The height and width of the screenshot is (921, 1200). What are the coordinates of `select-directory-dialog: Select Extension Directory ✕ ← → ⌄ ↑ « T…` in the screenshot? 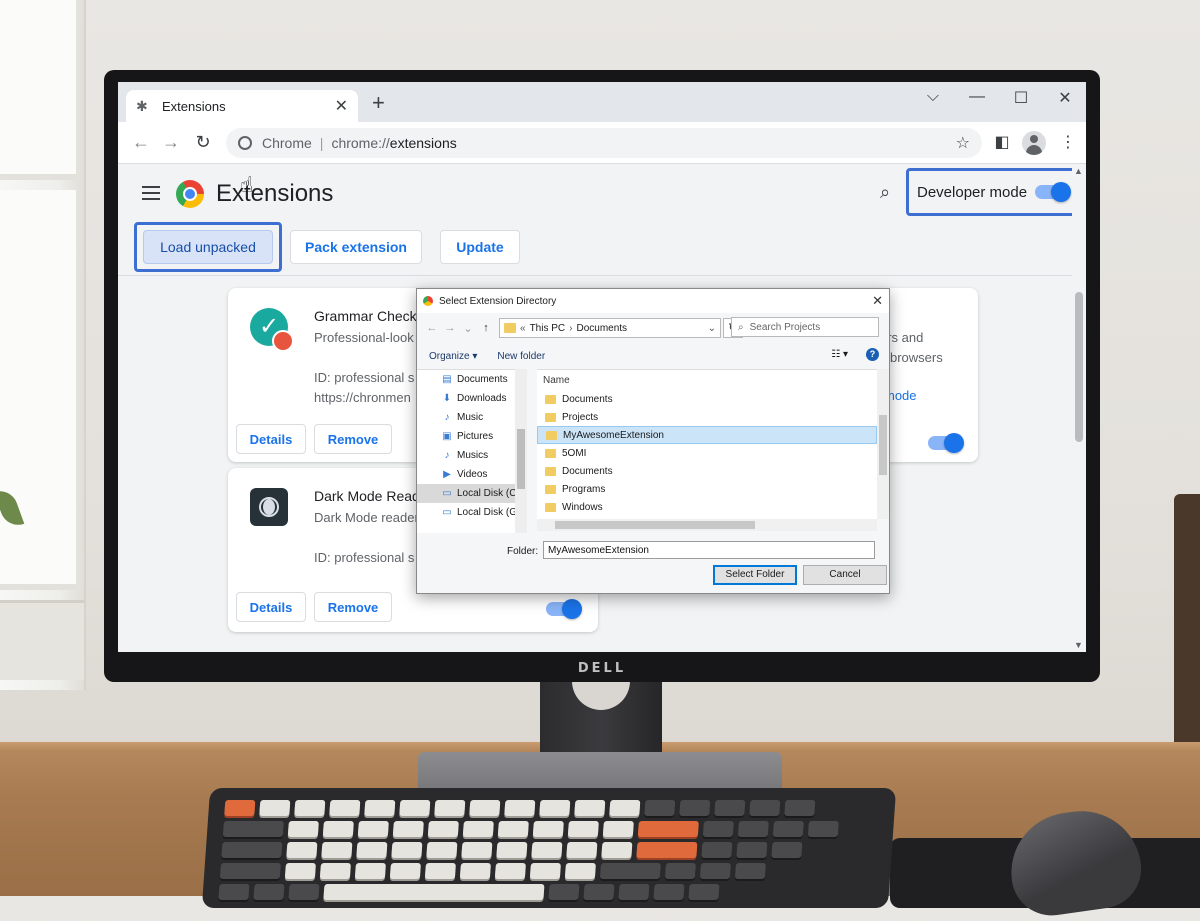 It's located at (653, 441).